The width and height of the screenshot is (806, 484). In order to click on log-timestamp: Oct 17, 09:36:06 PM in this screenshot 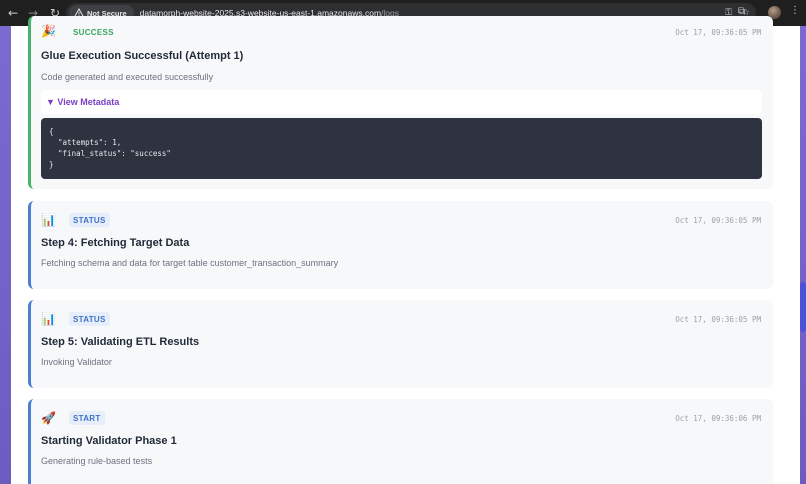, I will do `click(718, 418)`.